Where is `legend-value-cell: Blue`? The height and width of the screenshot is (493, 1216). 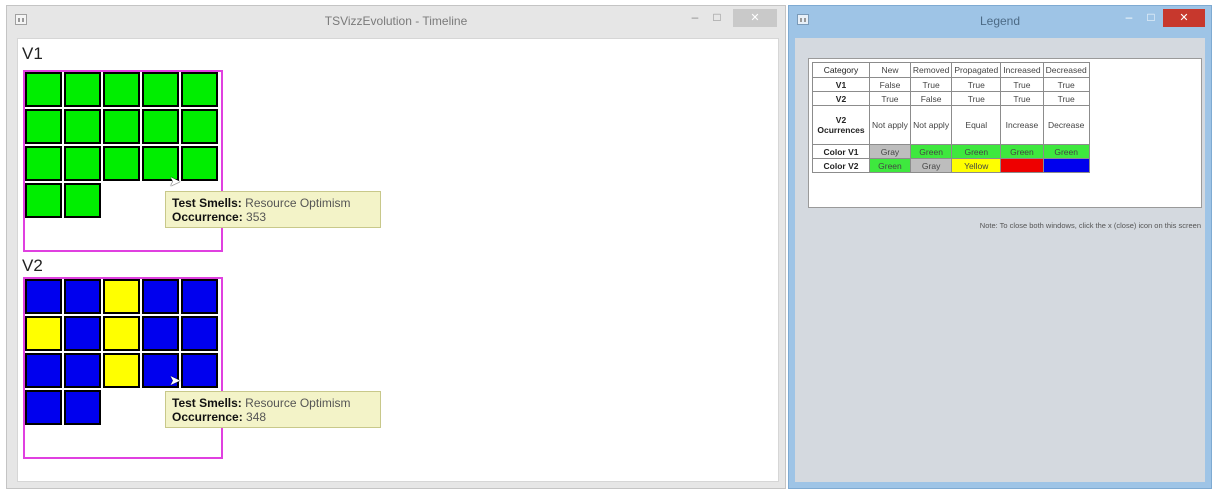
legend-value-cell: Blue is located at coordinates (1066, 165).